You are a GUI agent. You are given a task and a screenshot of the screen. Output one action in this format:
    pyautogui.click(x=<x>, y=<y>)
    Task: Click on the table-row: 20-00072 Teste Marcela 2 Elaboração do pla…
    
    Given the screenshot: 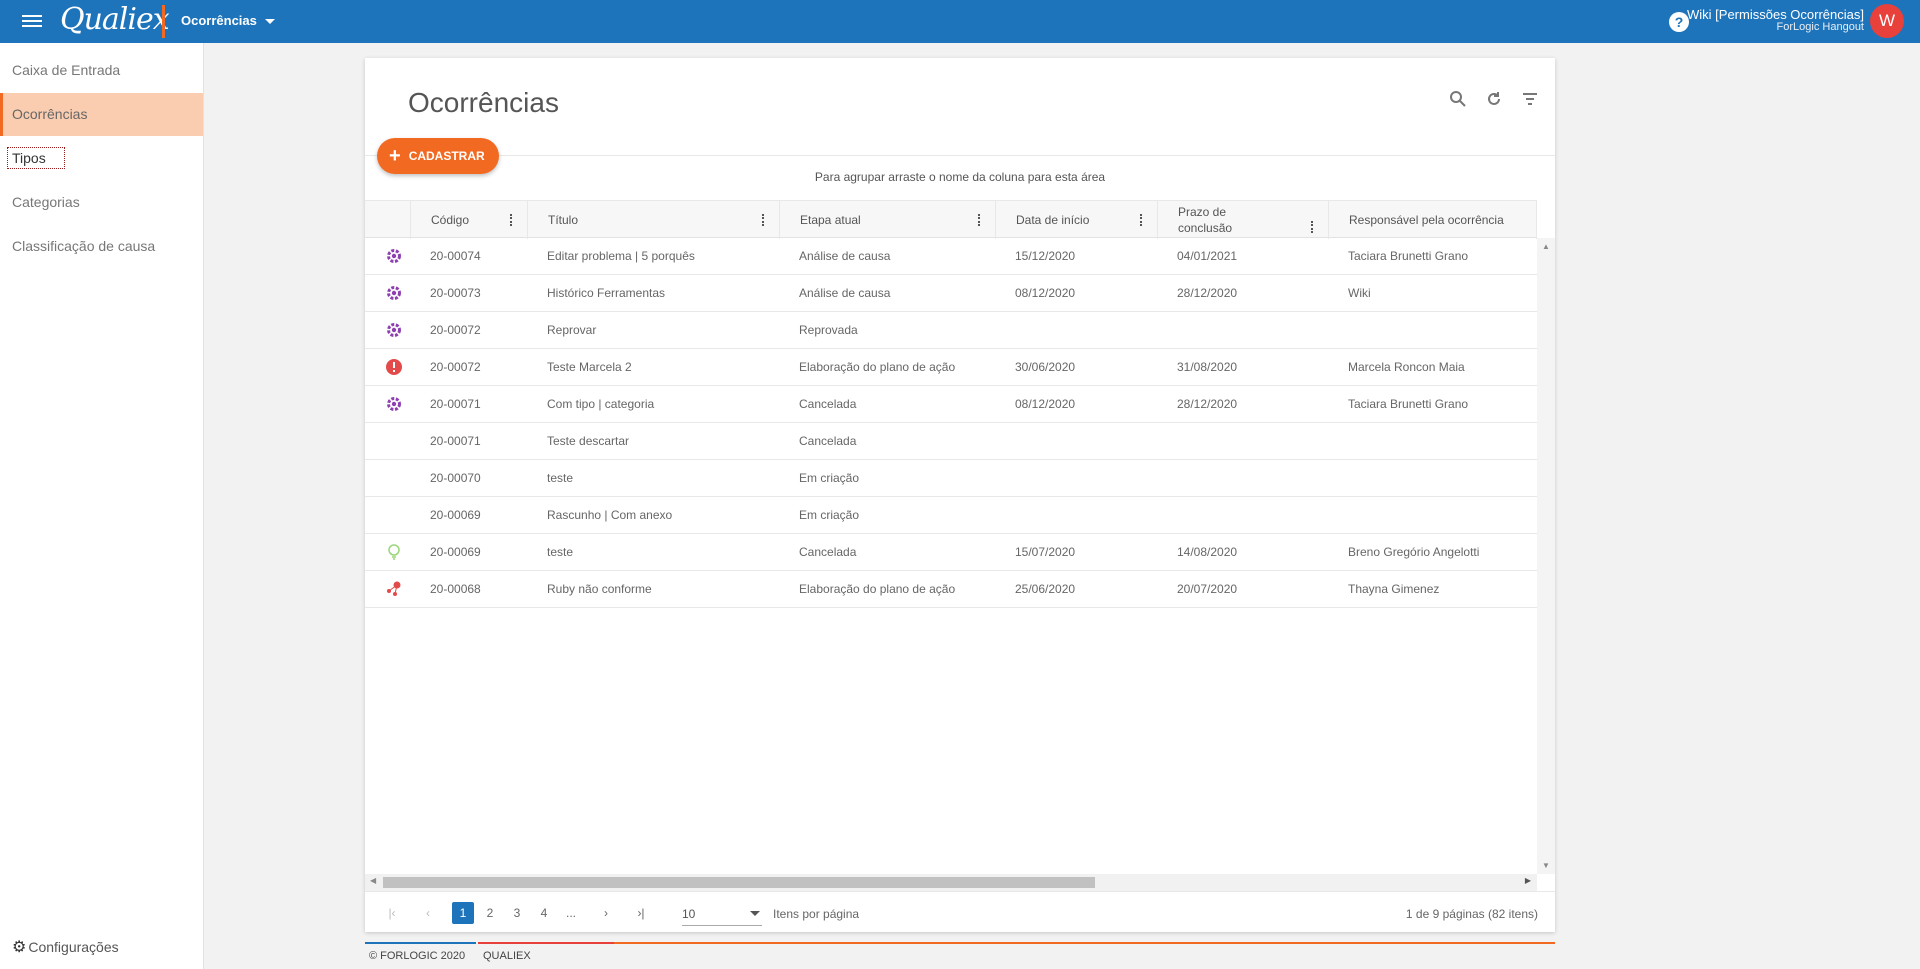 What is the action you would take?
    pyautogui.click(x=951, y=367)
    